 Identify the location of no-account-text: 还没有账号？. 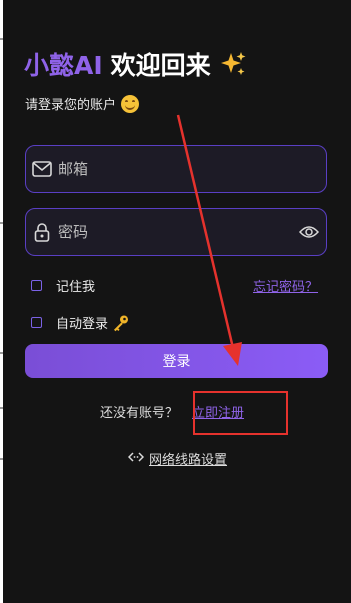
(139, 413).